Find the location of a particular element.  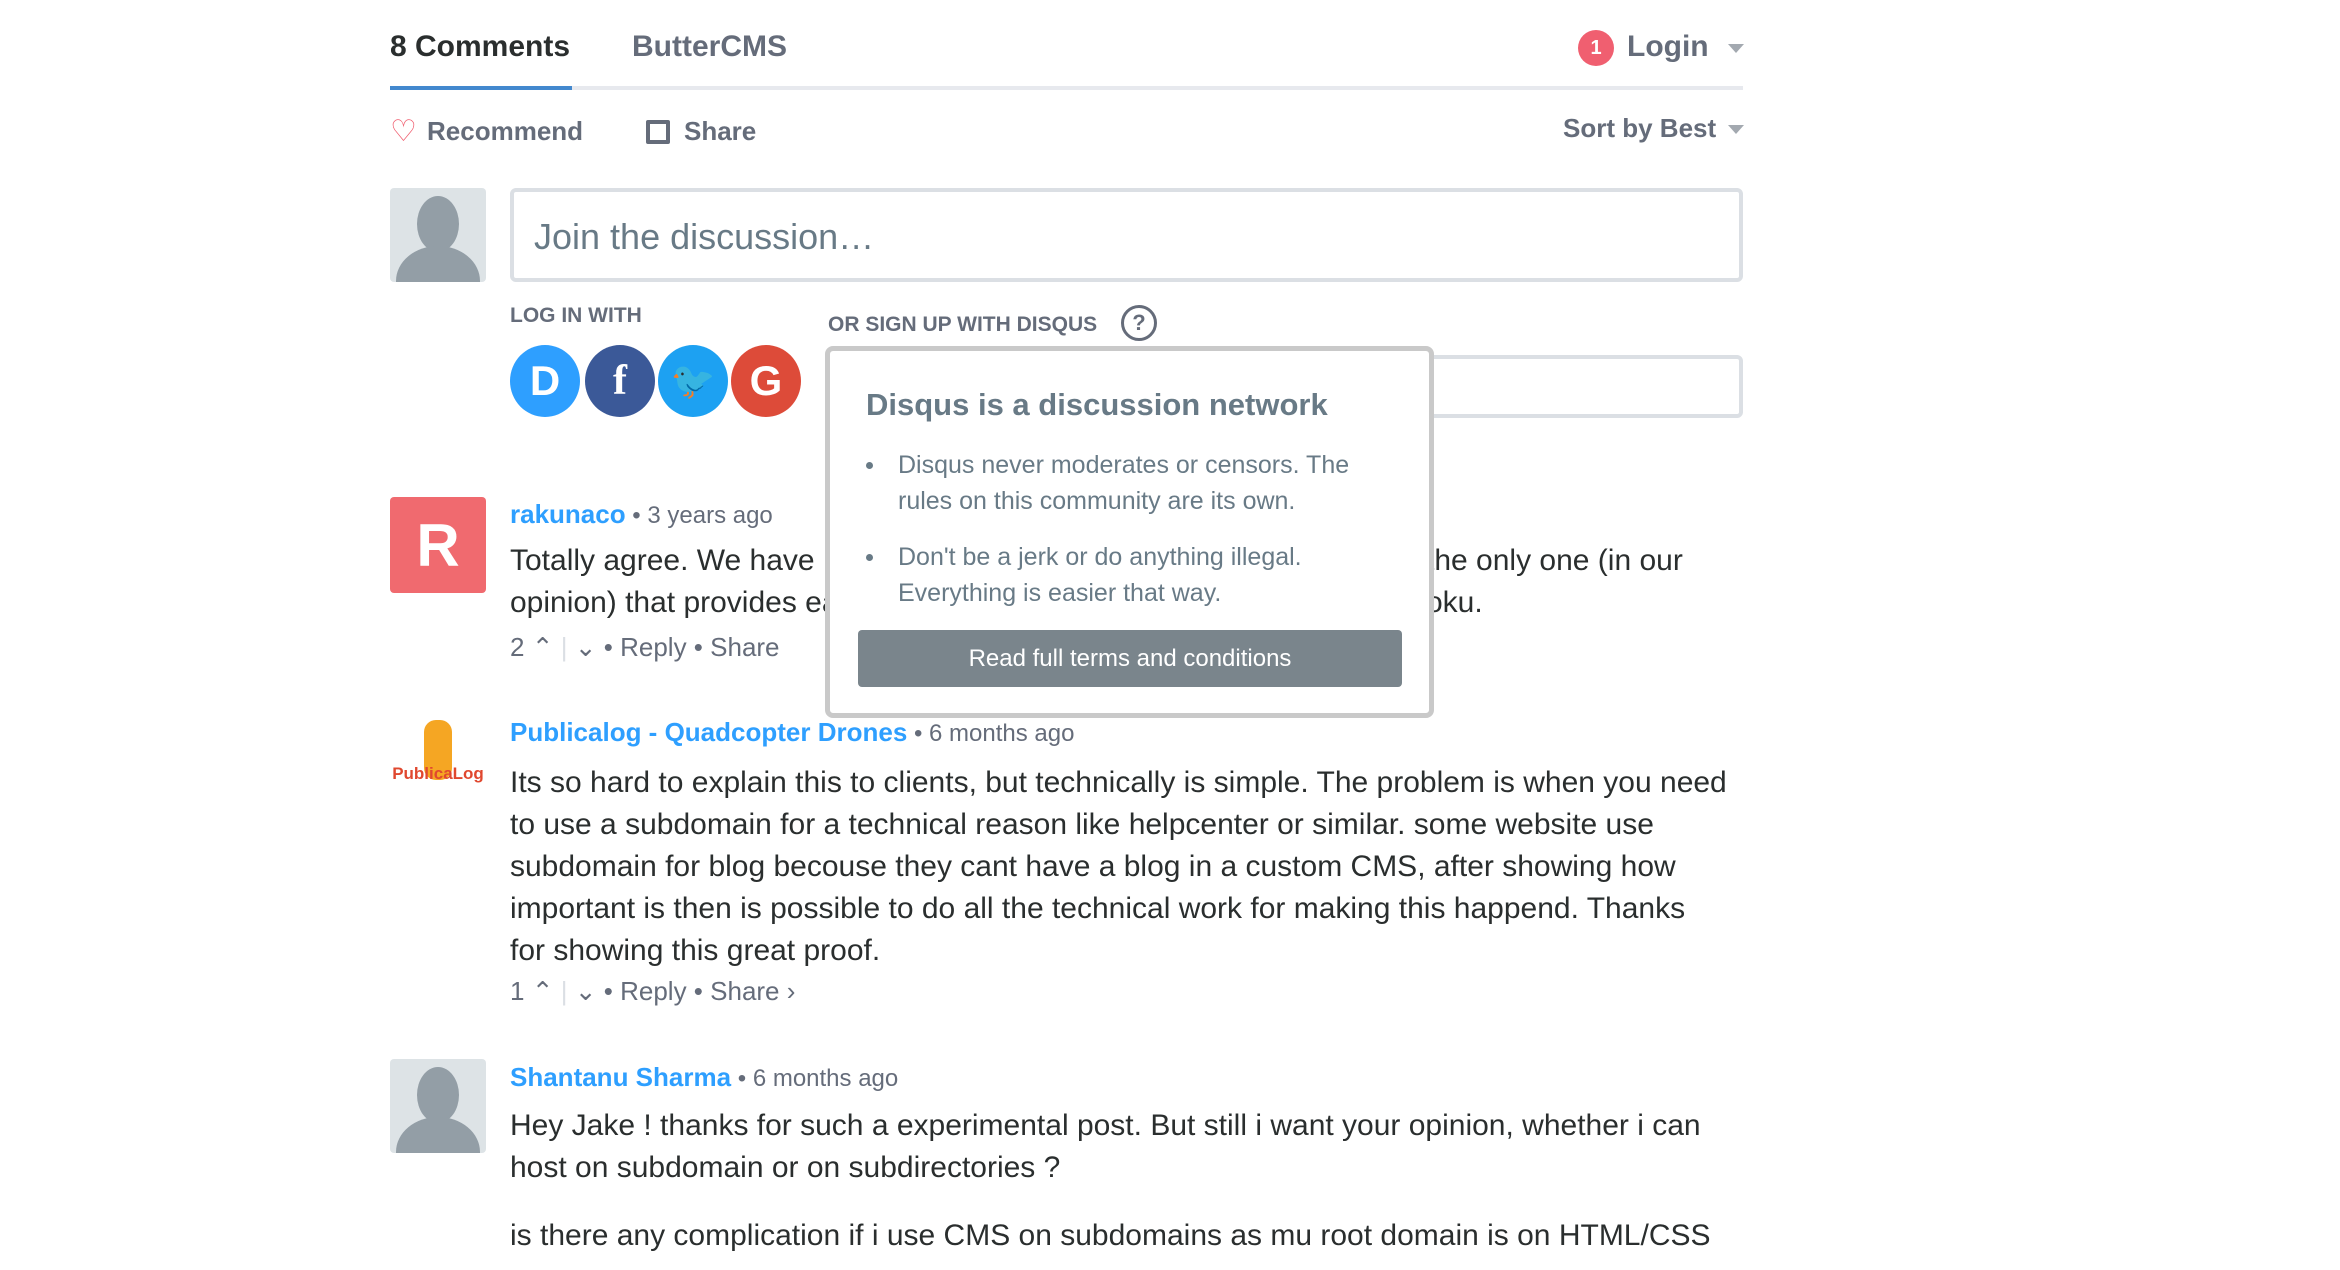

recommend-button: Recommend is located at coordinates (505, 131).